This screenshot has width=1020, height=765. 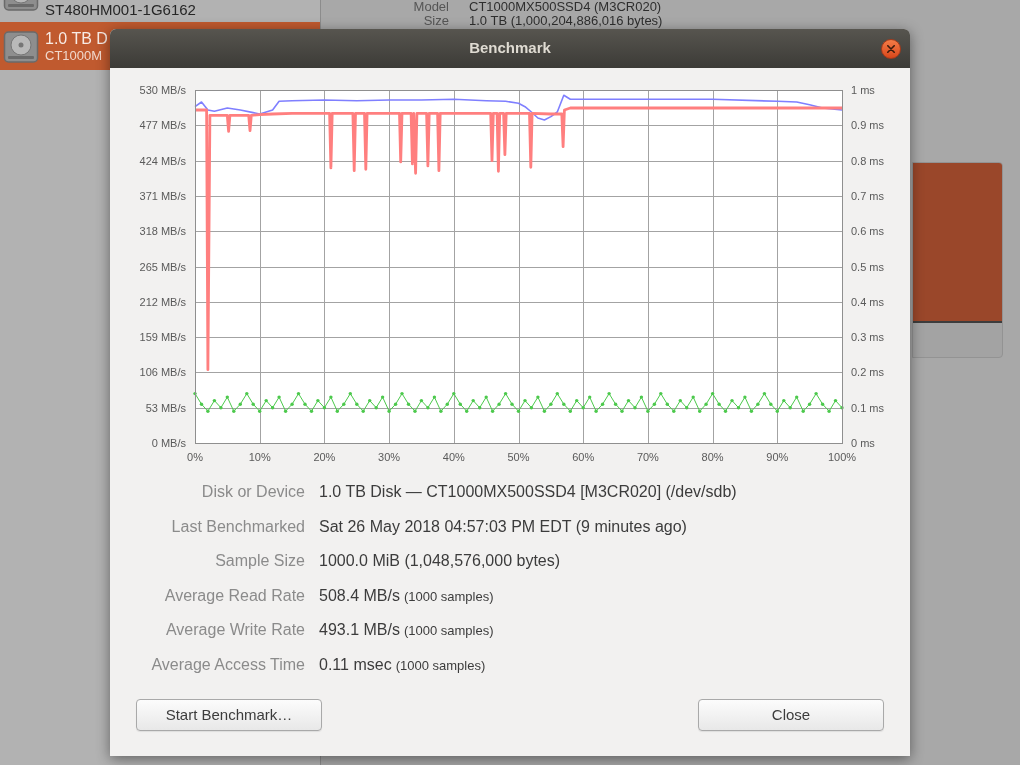 I want to click on axis-label: 0%, so click(x=195, y=457).